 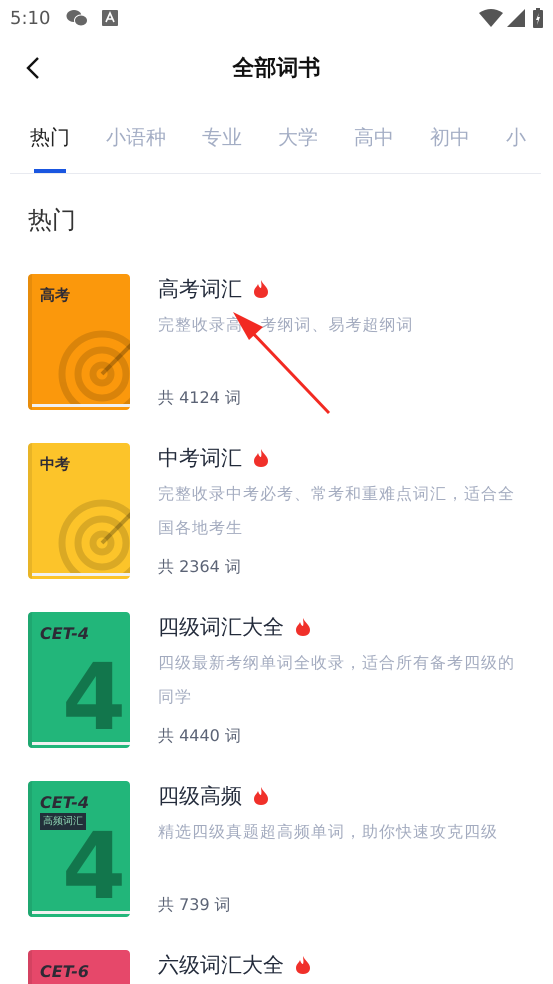 What do you see at coordinates (200, 398) in the screenshot?
I see `word-count: 共 4124 词` at bounding box center [200, 398].